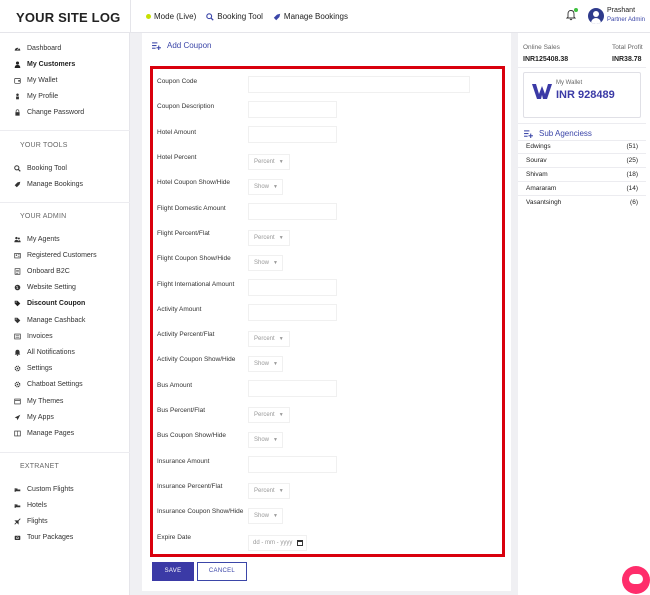 The width and height of the screenshot is (650, 595). Describe the element at coordinates (265, 187) in the screenshot. I see `hotel-show-select: Show ▼` at that location.